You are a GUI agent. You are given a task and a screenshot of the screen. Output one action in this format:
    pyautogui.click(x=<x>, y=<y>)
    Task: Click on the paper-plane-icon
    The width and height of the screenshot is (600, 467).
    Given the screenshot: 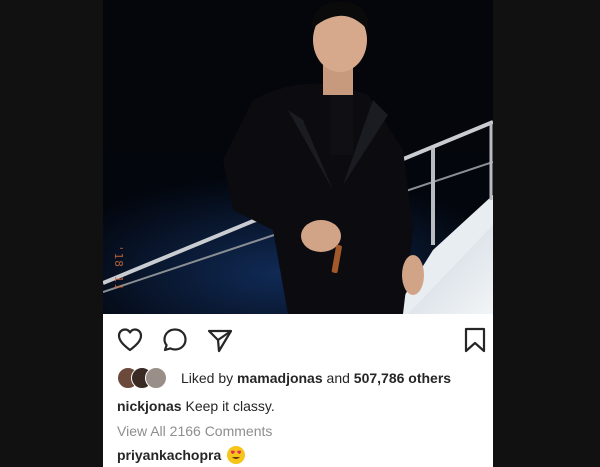 What is the action you would take?
    pyautogui.click(x=220, y=340)
    